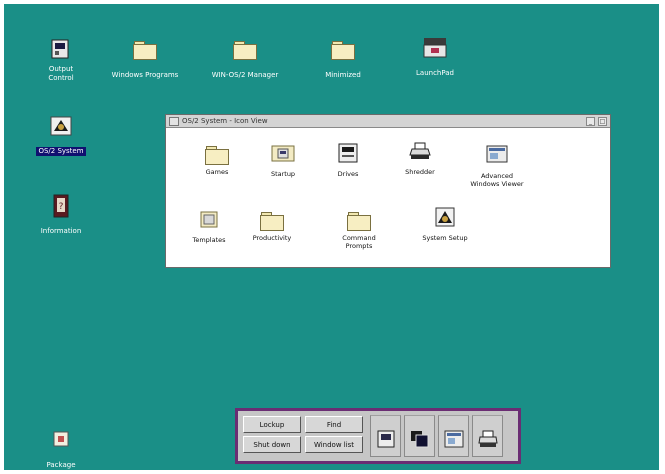  I want to click on maximize-icon: □, so click(602, 121).